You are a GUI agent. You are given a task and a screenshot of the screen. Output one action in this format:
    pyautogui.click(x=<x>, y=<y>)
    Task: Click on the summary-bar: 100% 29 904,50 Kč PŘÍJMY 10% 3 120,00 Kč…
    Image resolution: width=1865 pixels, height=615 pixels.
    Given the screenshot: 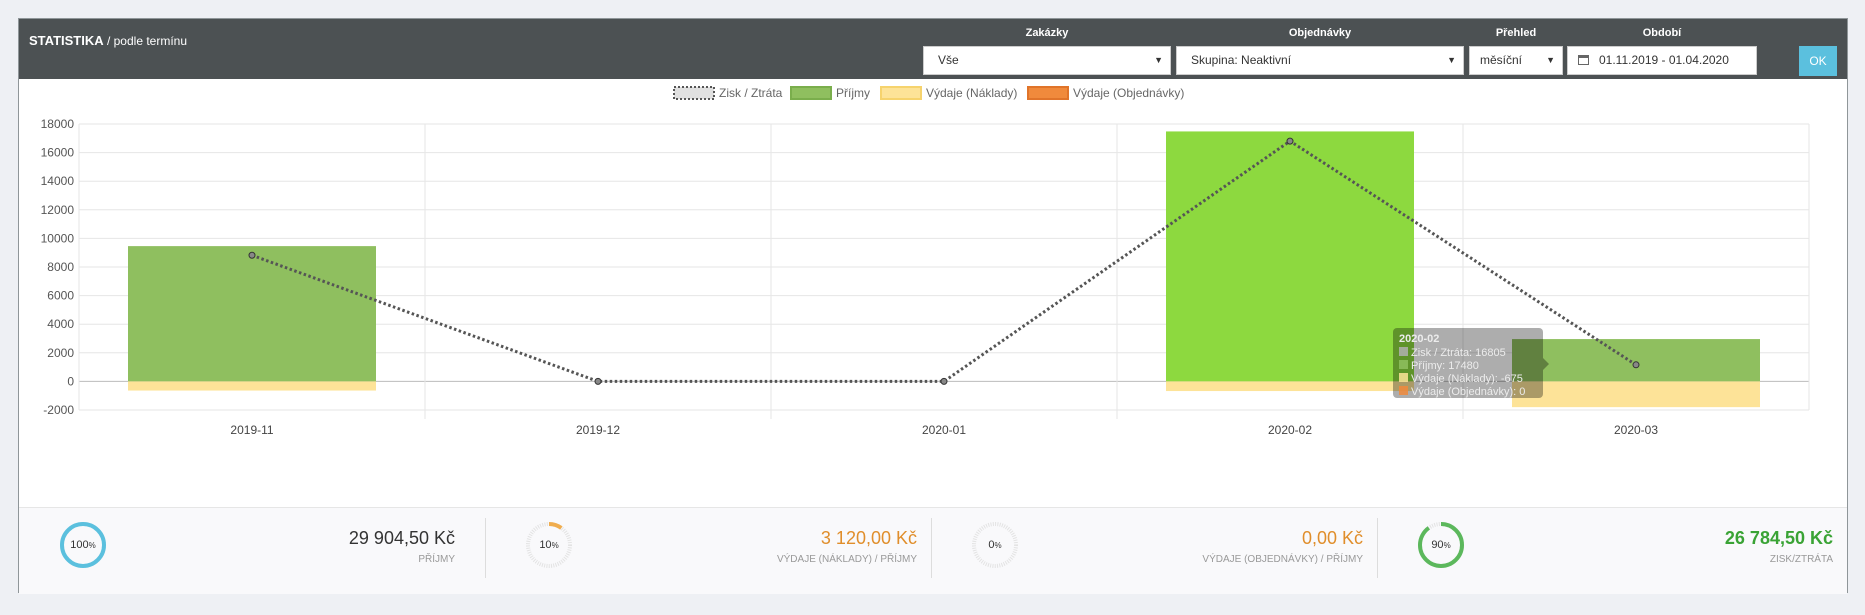 What is the action you would take?
    pyautogui.click(x=933, y=550)
    